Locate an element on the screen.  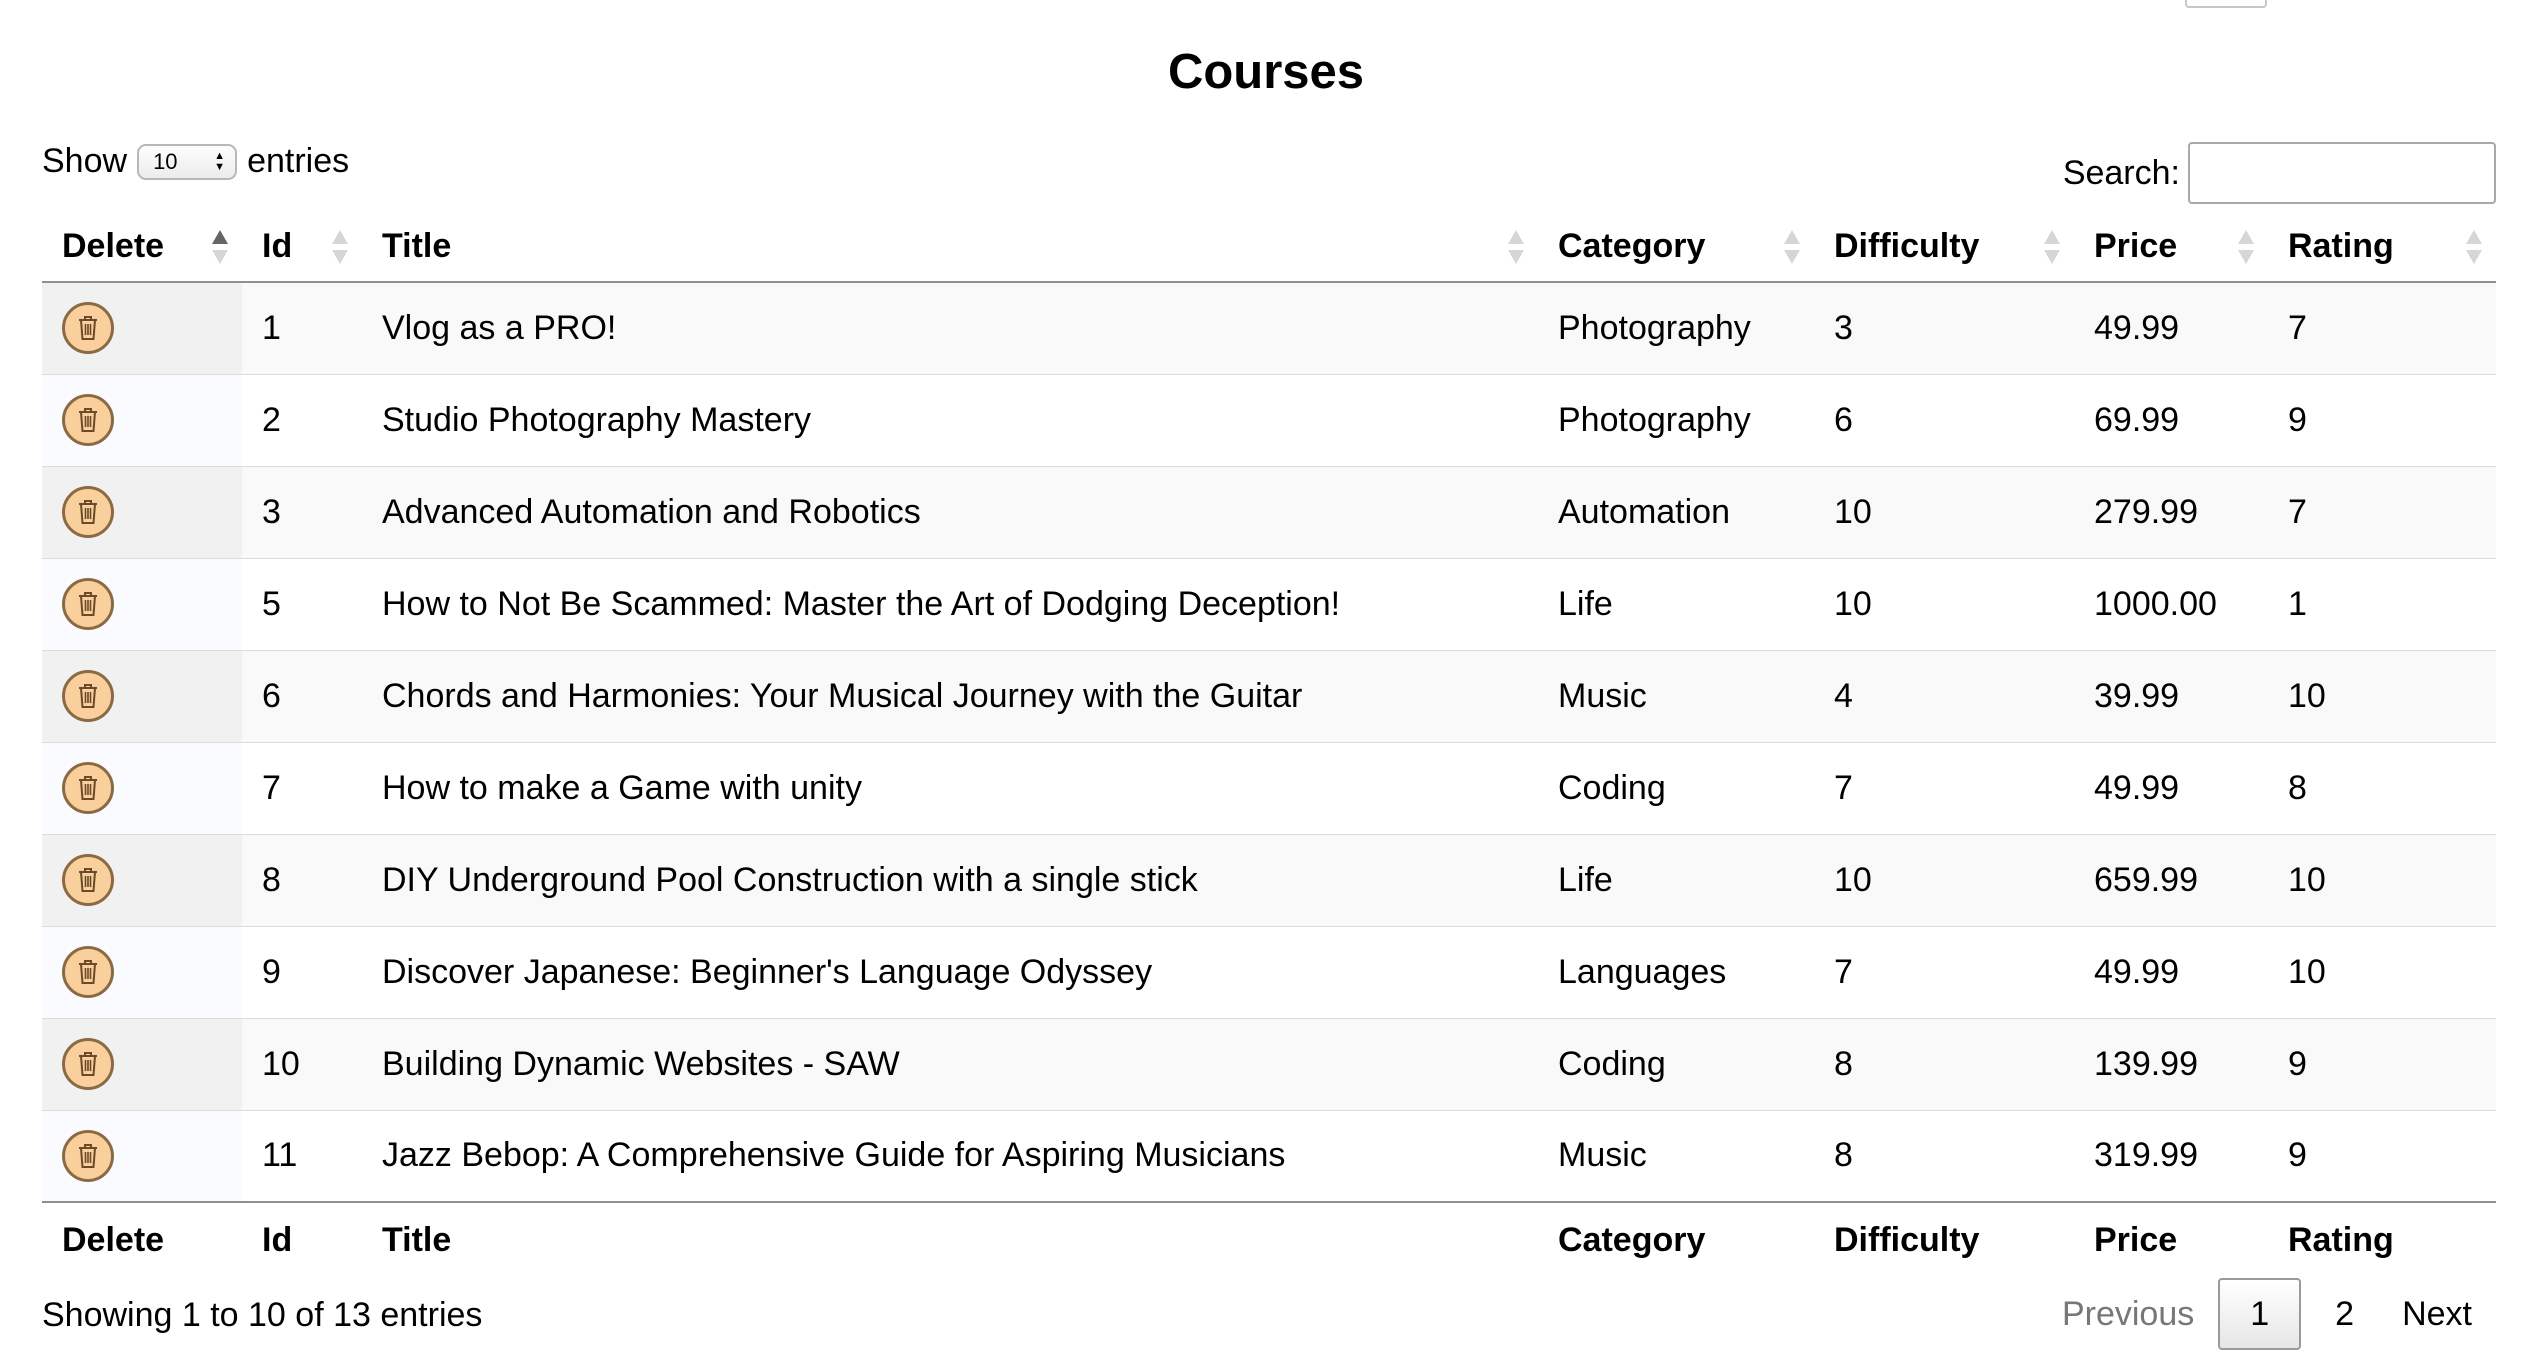
cell-title: Building Dynamic Websites - SAW is located at coordinates (950, 1063).